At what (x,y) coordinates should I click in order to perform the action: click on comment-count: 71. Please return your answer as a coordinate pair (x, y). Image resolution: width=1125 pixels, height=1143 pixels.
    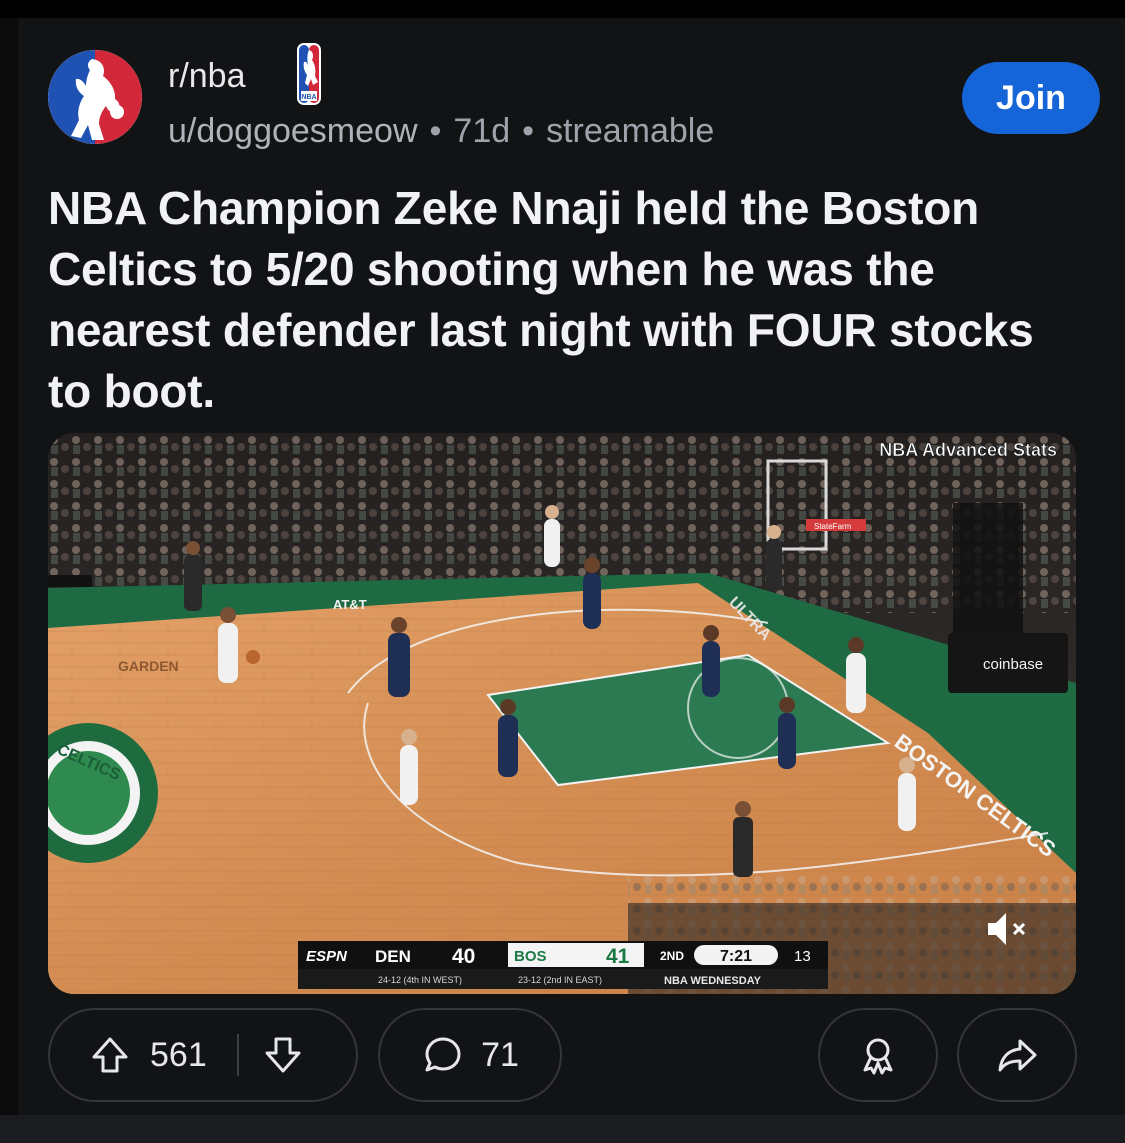
    Looking at the image, I should click on (500, 1055).